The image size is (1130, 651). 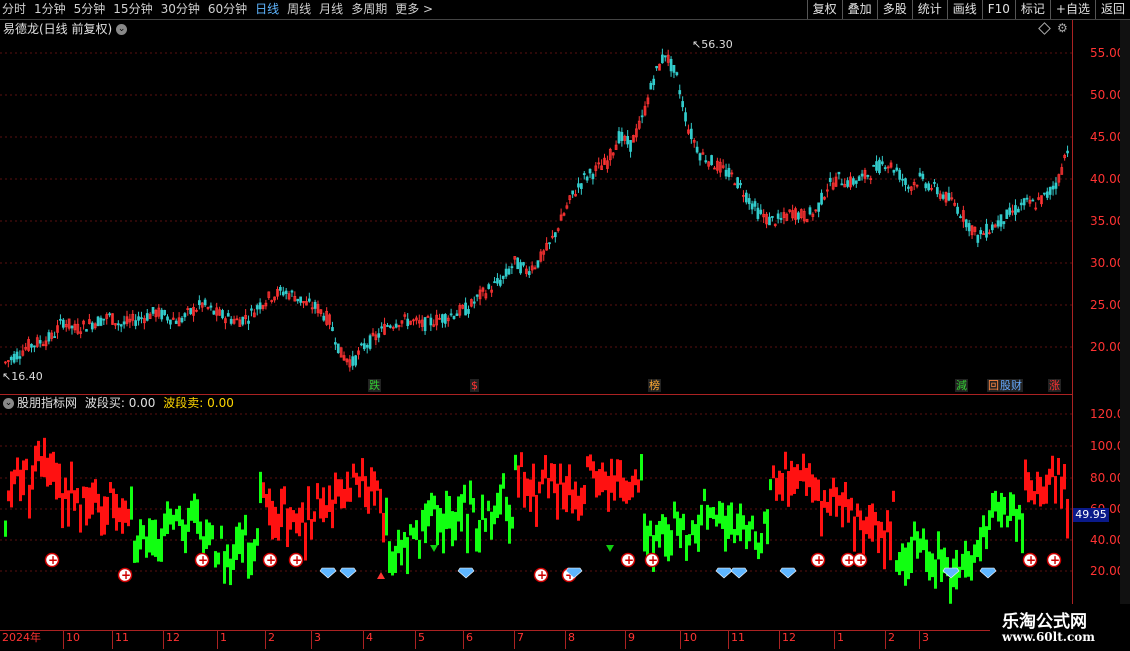 What do you see at coordinates (988, 573) in the screenshot?
I see `diamond-marker` at bounding box center [988, 573].